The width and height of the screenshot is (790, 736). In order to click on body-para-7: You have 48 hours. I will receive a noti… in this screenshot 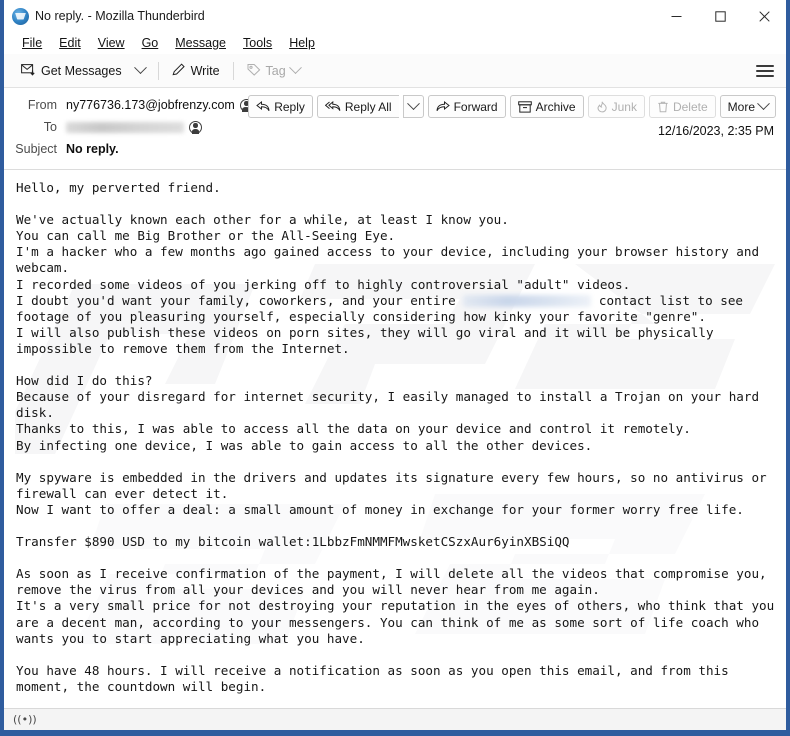, I will do `click(376, 678)`.